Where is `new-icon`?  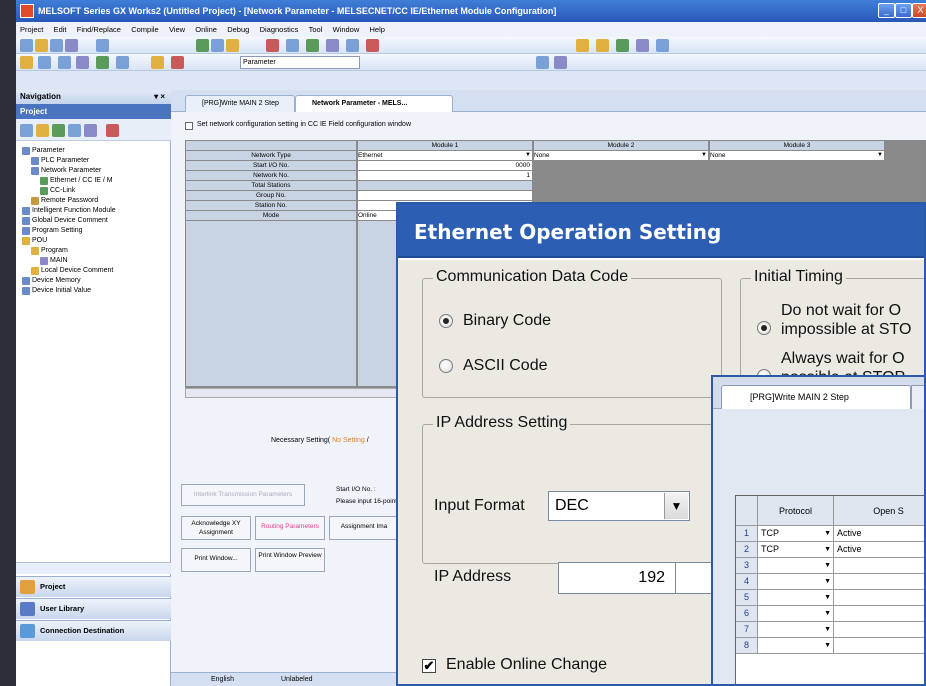
new-icon is located at coordinates (26, 45).